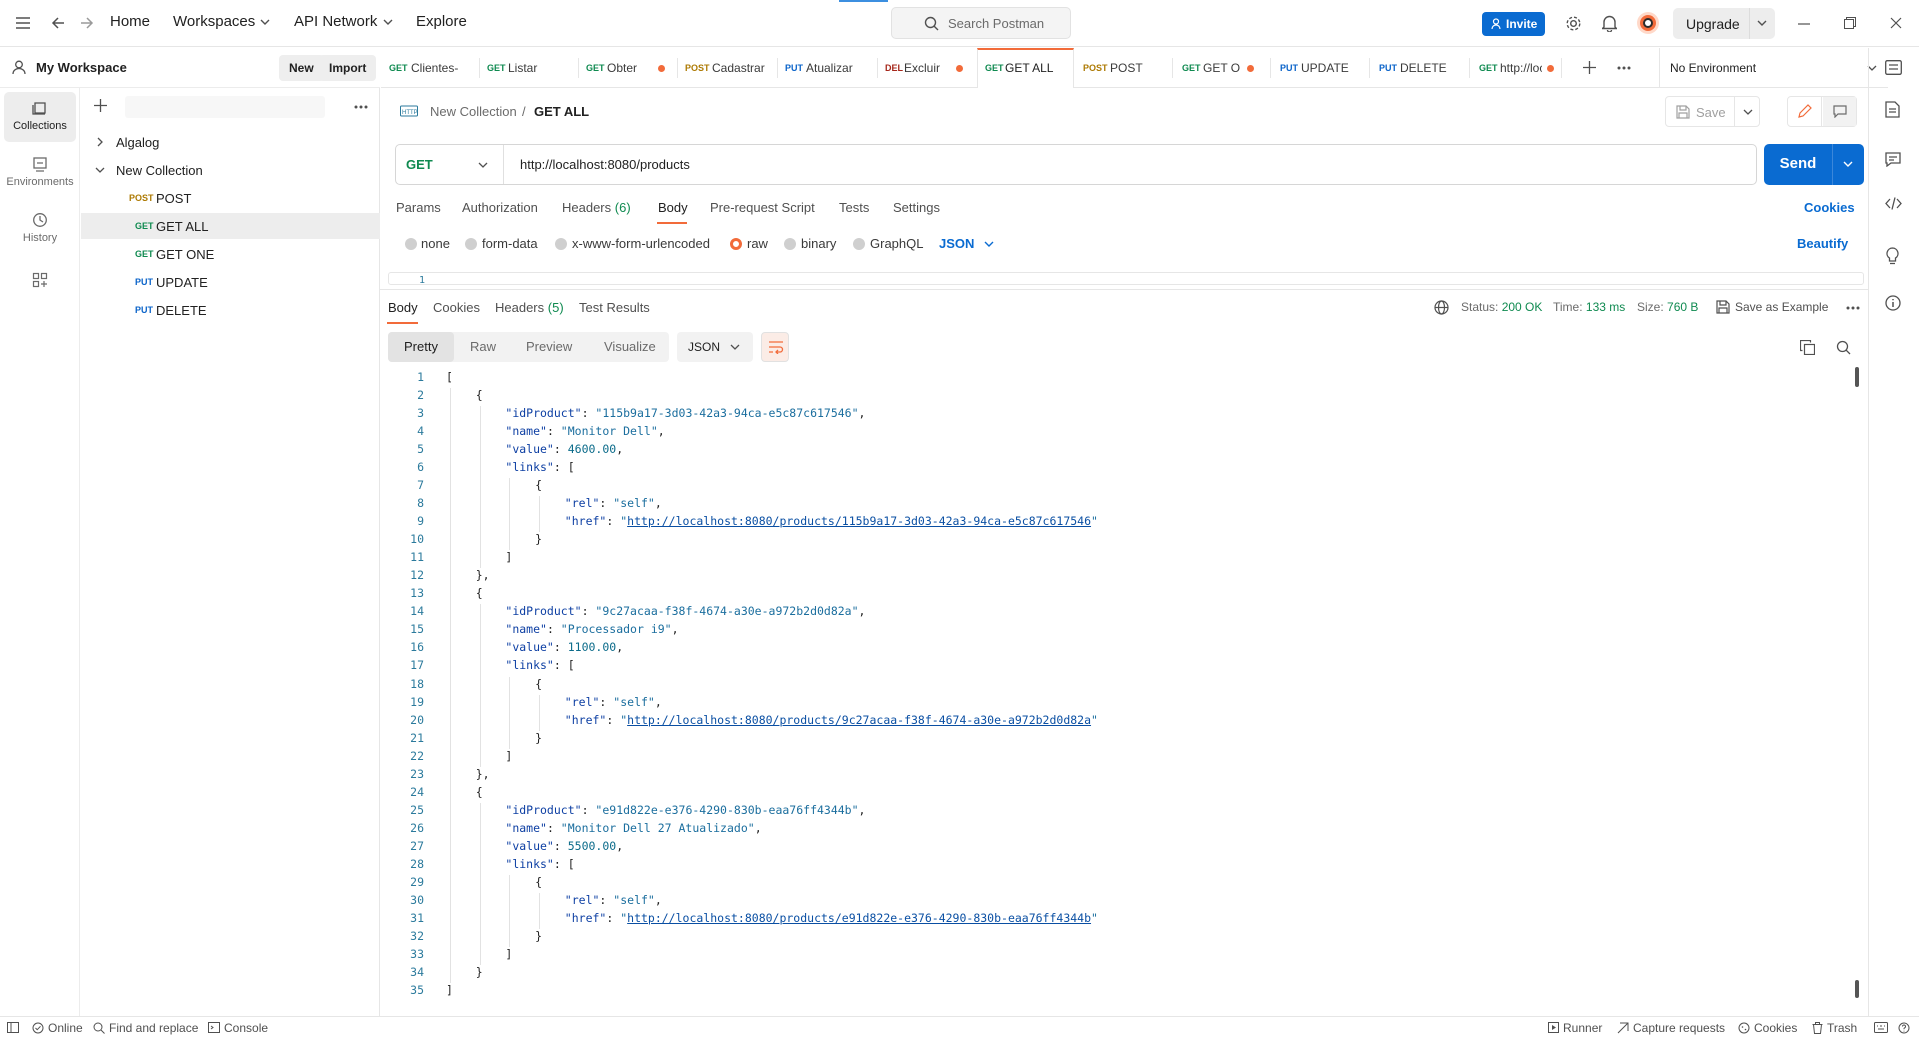 This screenshot has height=1037, width=1919. Describe the element at coordinates (1893, 67) in the screenshot. I see `environment-quick-look-icon` at that location.